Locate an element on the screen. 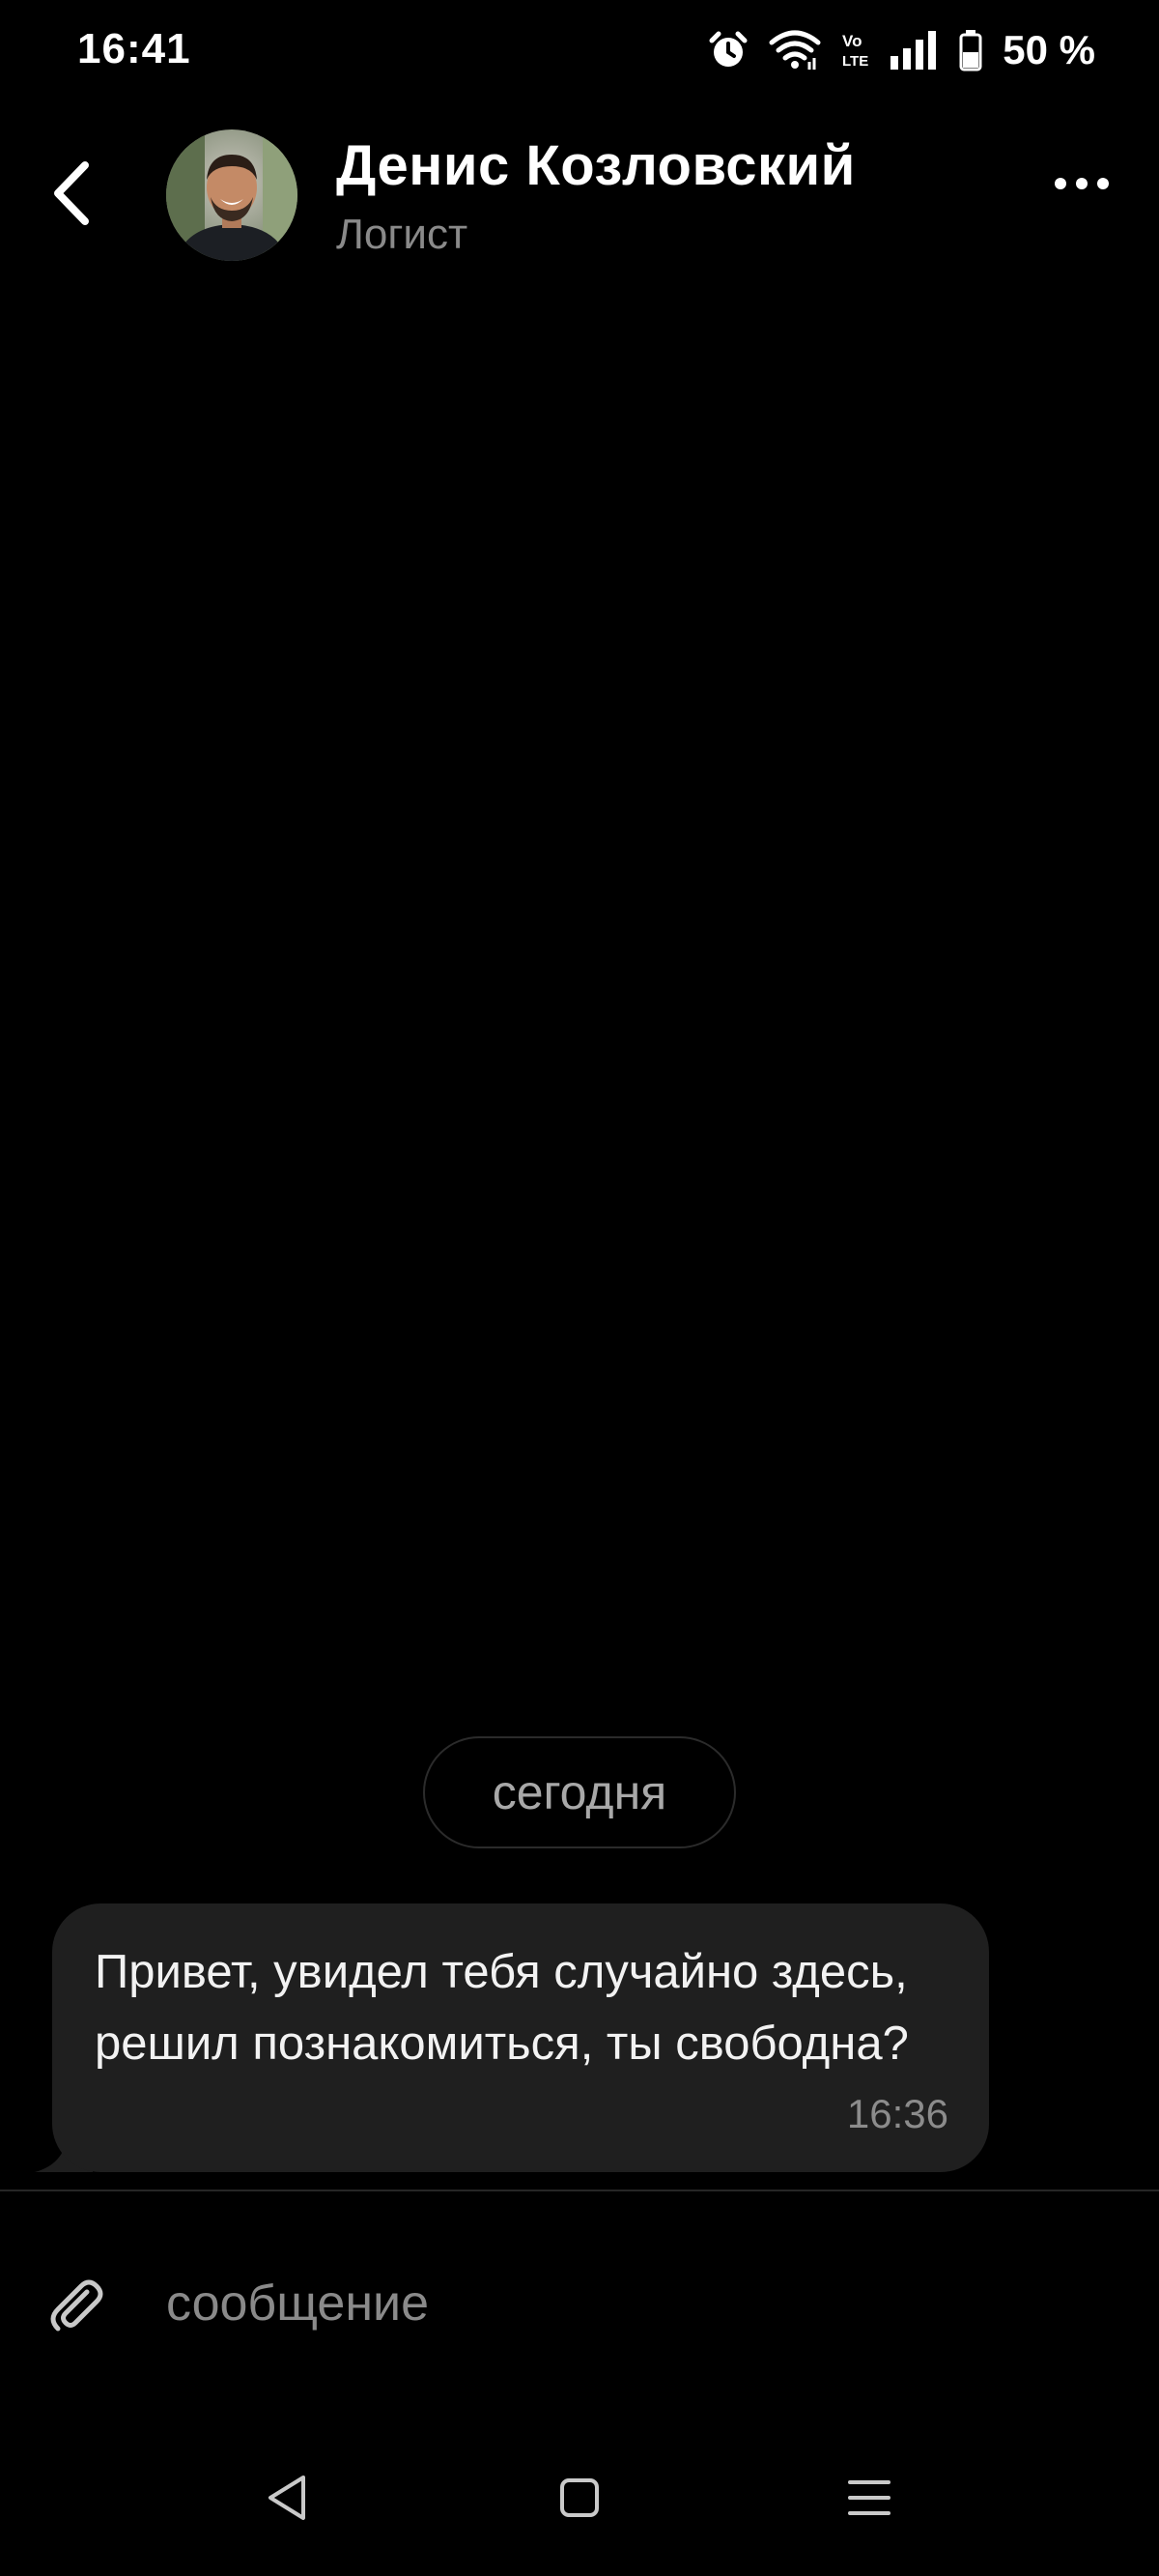  back-button is located at coordinates (72, 194).